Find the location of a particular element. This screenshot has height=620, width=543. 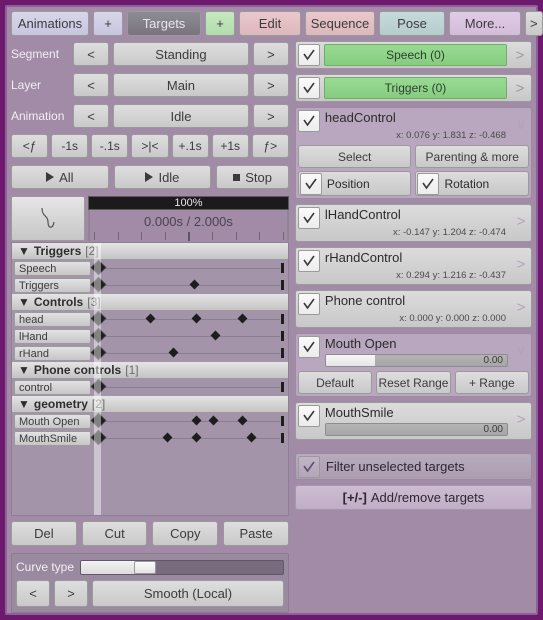

track-name: Speech is located at coordinates (52, 268).